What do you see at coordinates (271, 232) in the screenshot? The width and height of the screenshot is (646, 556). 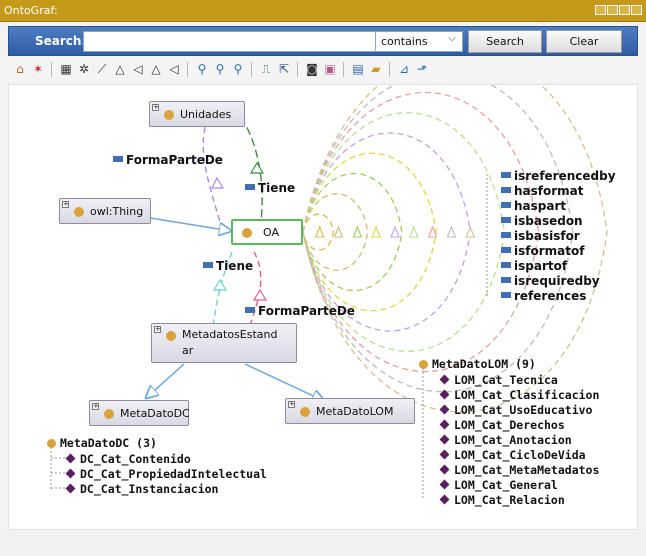 I see `node-label: OA` at bounding box center [271, 232].